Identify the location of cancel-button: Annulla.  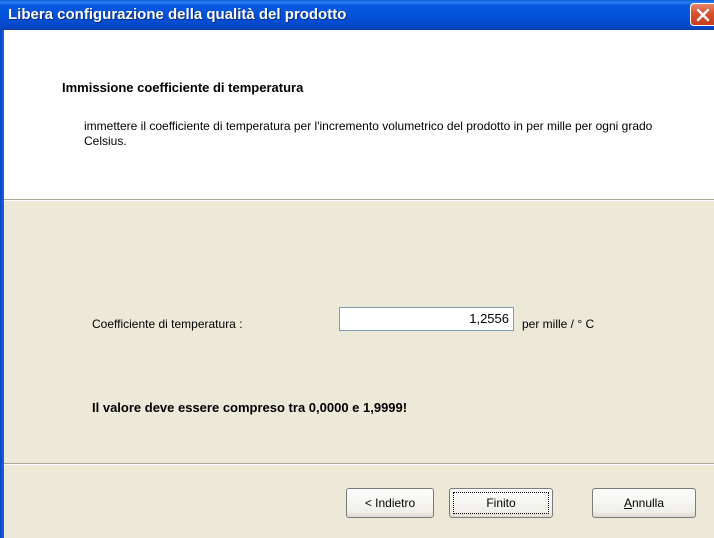
(644, 503).